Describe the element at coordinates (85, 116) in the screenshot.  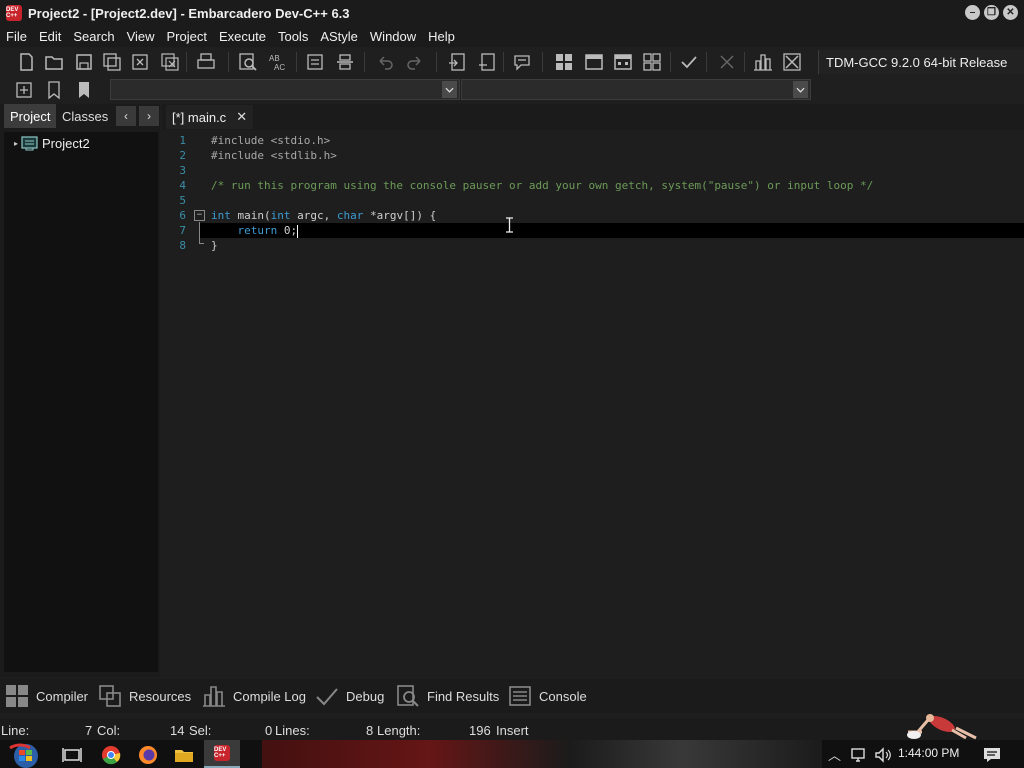
I see `tab-classes: Classes` at that location.